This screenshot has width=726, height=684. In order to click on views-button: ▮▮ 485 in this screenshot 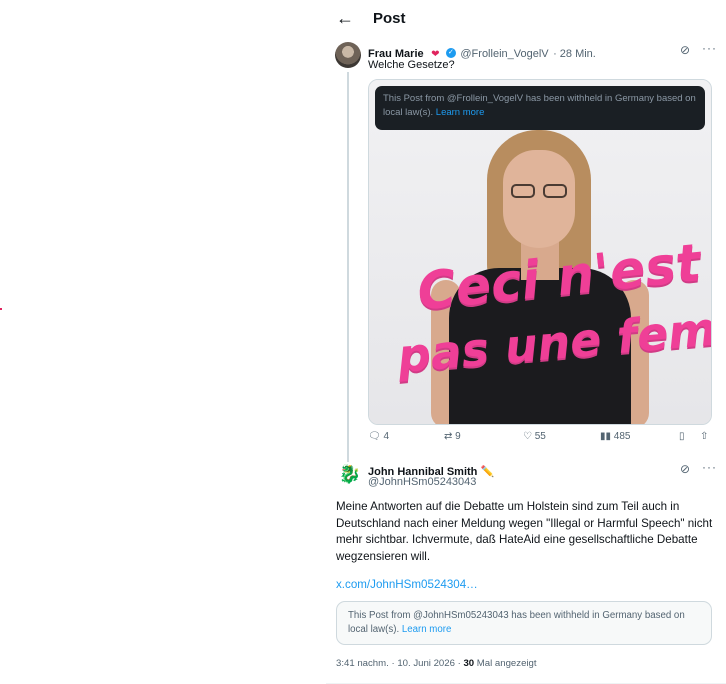, I will do `click(615, 436)`.